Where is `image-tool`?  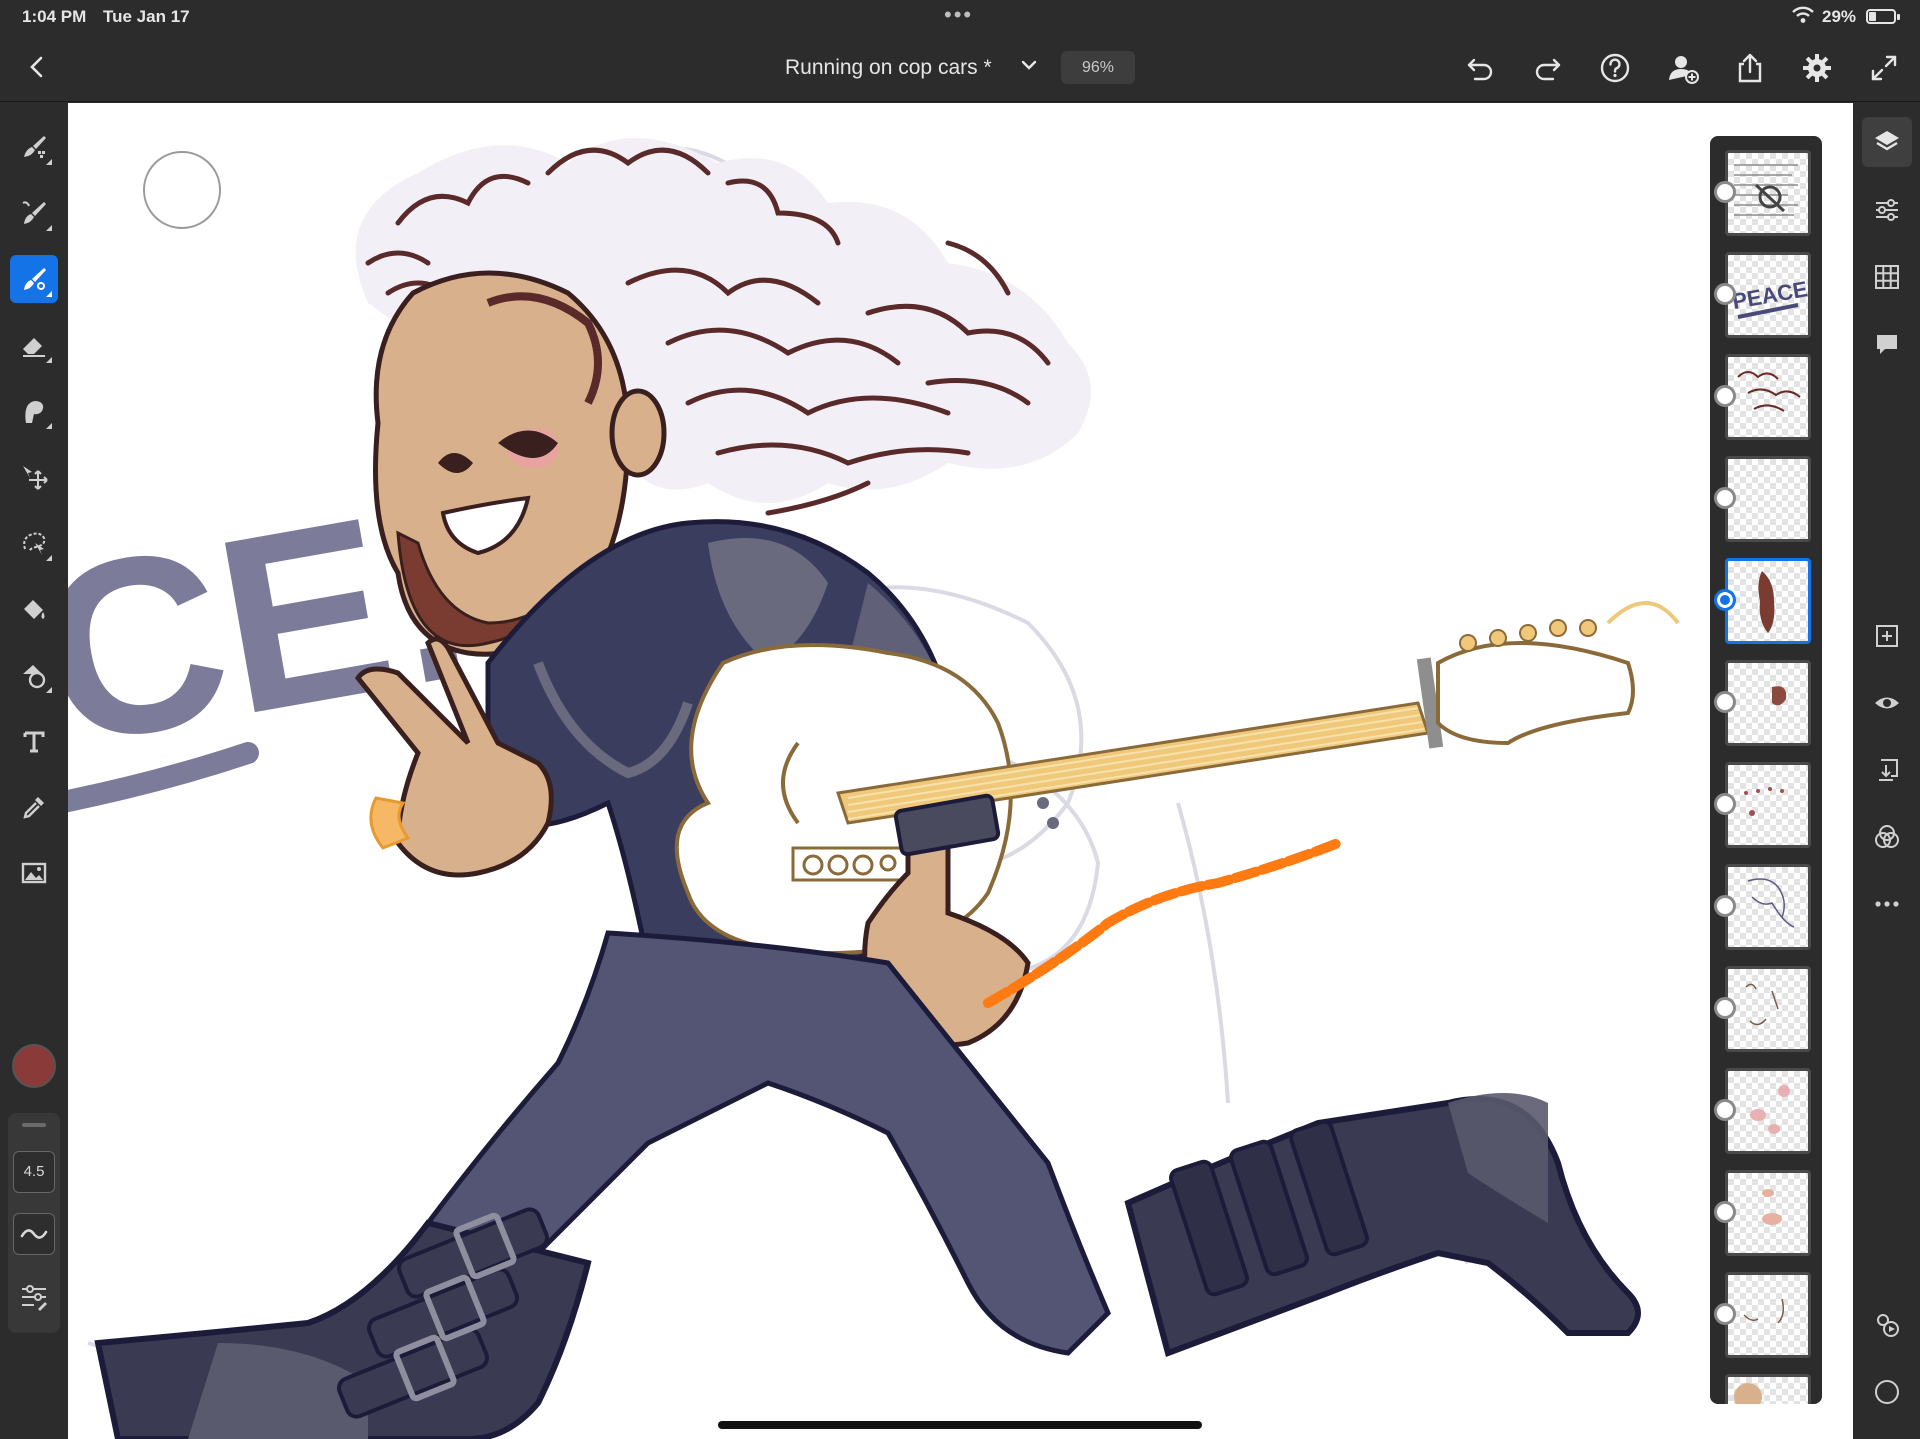
image-tool is located at coordinates (34, 873).